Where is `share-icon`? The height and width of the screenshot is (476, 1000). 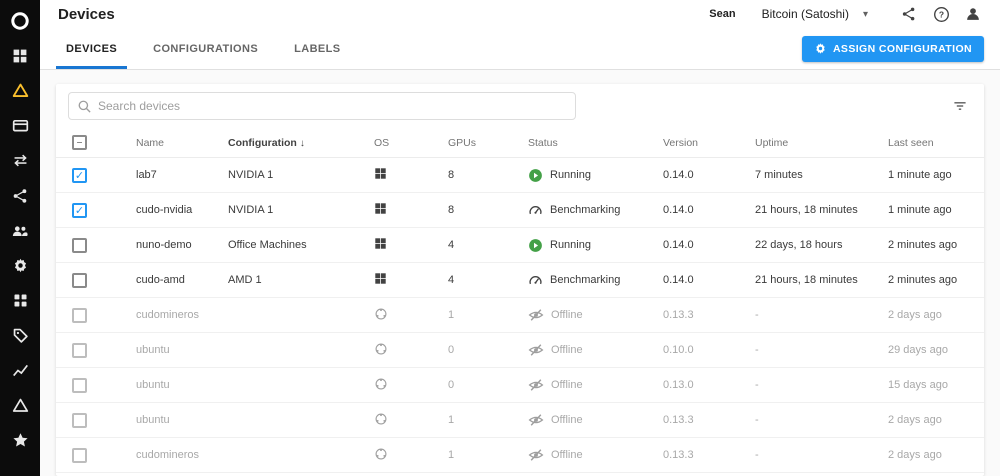 share-icon is located at coordinates (908, 14).